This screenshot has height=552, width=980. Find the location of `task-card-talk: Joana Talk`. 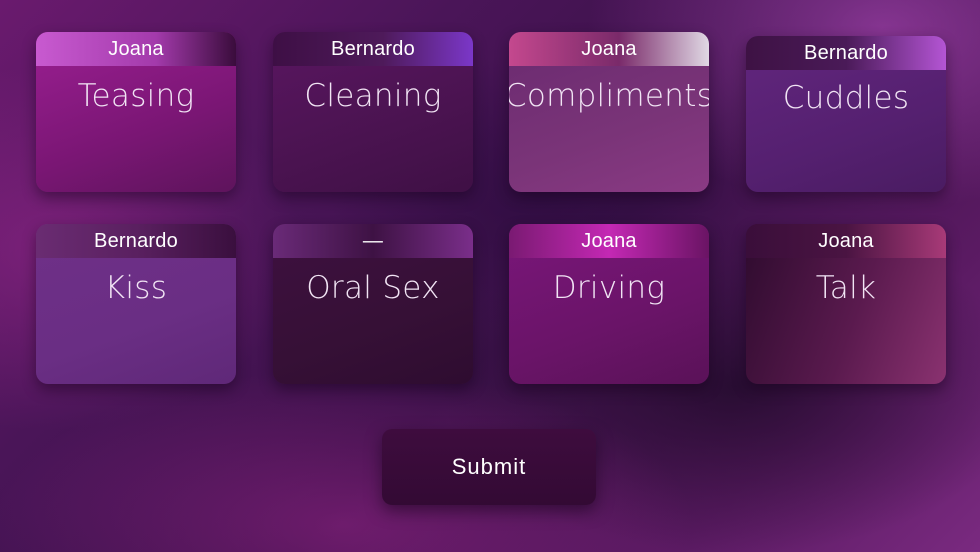

task-card-talk: Joana Talk is located at coordinates (846, 304).